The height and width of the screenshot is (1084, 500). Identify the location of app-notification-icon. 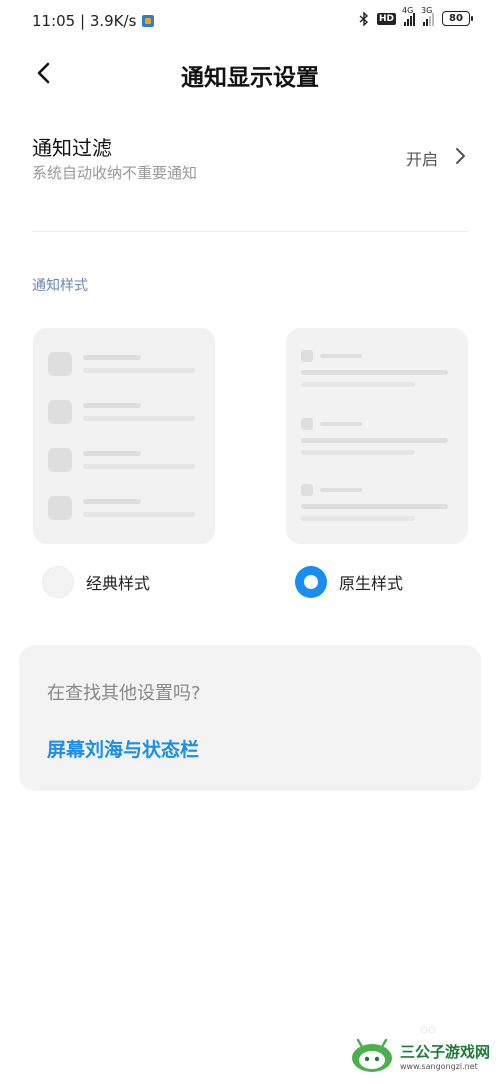
(148, 21).